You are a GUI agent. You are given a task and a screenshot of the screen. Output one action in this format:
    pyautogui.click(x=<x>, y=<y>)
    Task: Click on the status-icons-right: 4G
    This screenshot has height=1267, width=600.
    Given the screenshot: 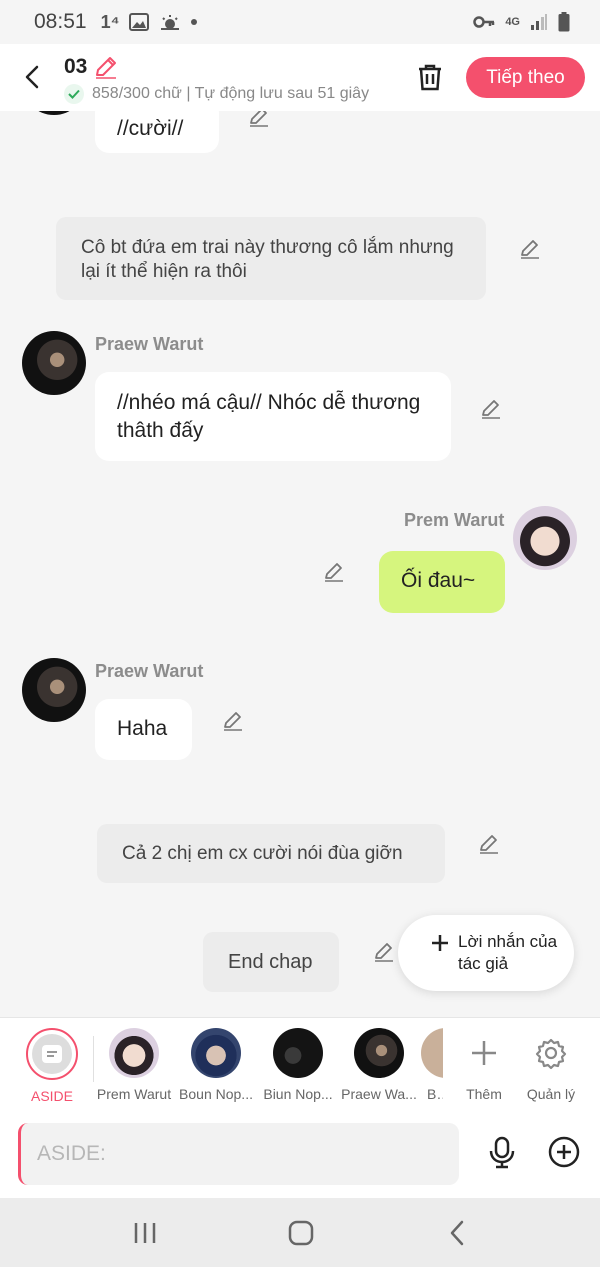 What is the action you would take?
    pyautogui.click(x=521, y=22)
    